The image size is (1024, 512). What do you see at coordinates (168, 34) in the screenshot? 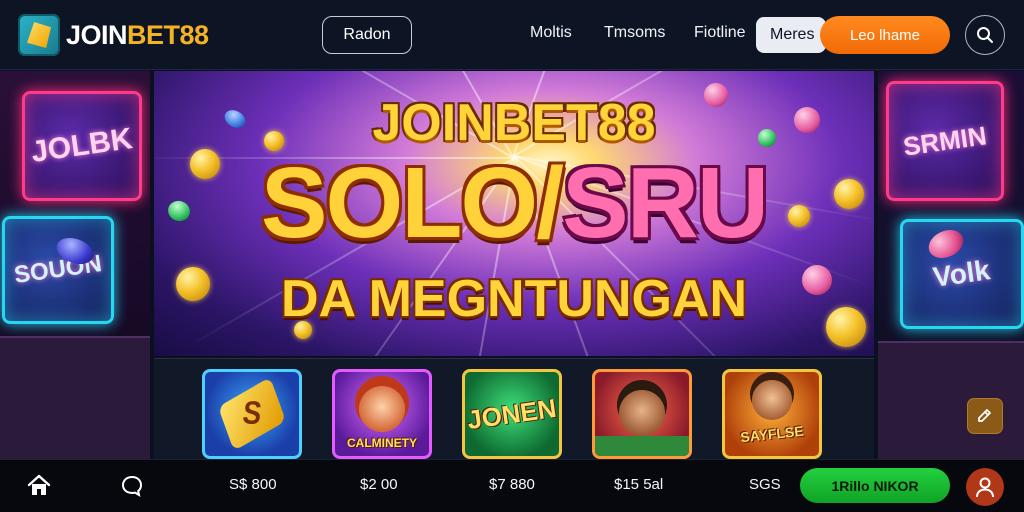
I see `logo-text-part2: BET88` at bounding box center [168, 34].